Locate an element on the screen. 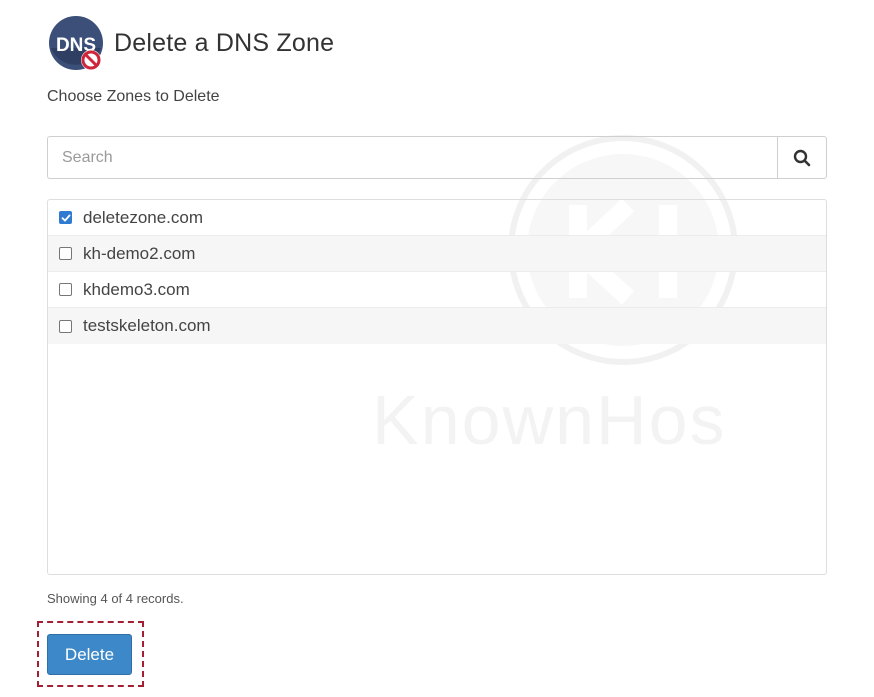 The height and width of the screenshot is (697, 874). page-header: DNS Delete a DNS Zone is located at coordinates (190, 43).